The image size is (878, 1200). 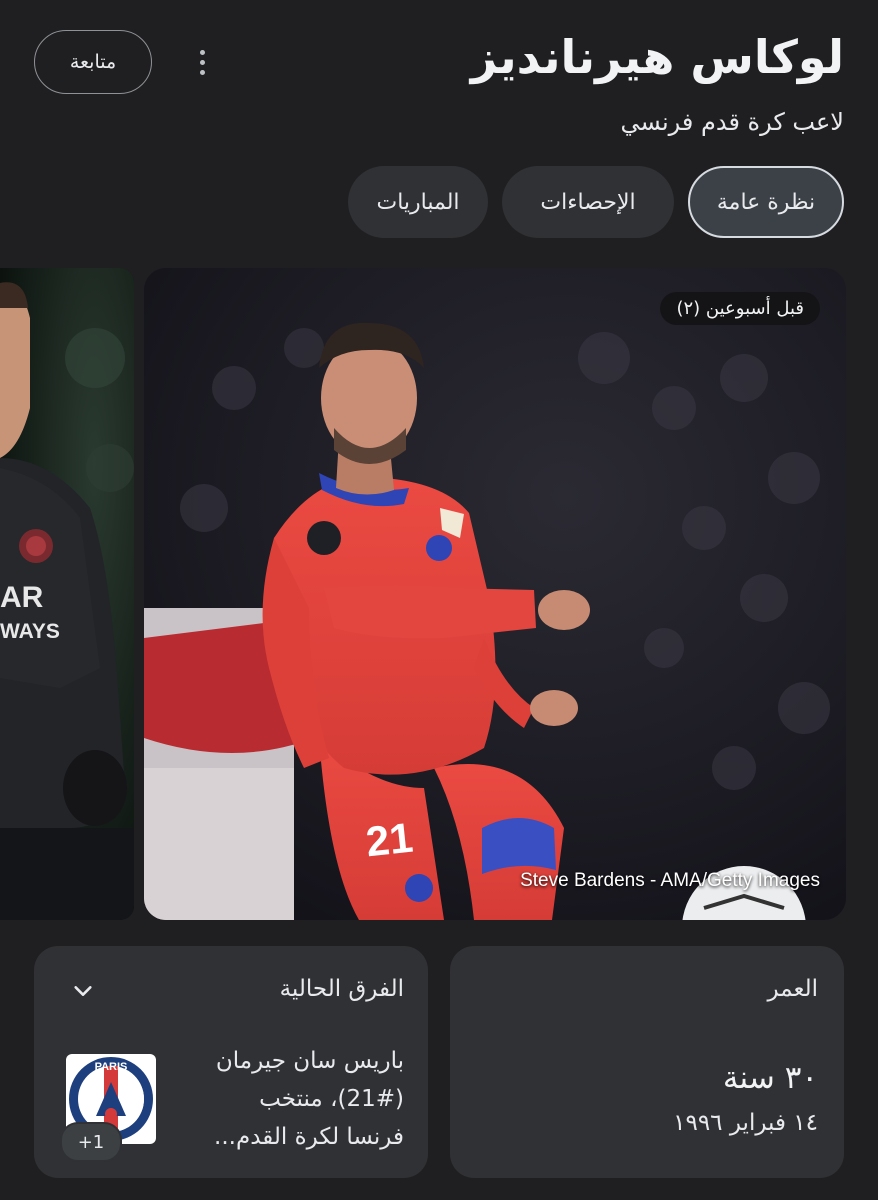 What do you see at coordinates (389, 839) in the screenshot?
I see `jersey-number: 21` at bounding box center [389, 839].